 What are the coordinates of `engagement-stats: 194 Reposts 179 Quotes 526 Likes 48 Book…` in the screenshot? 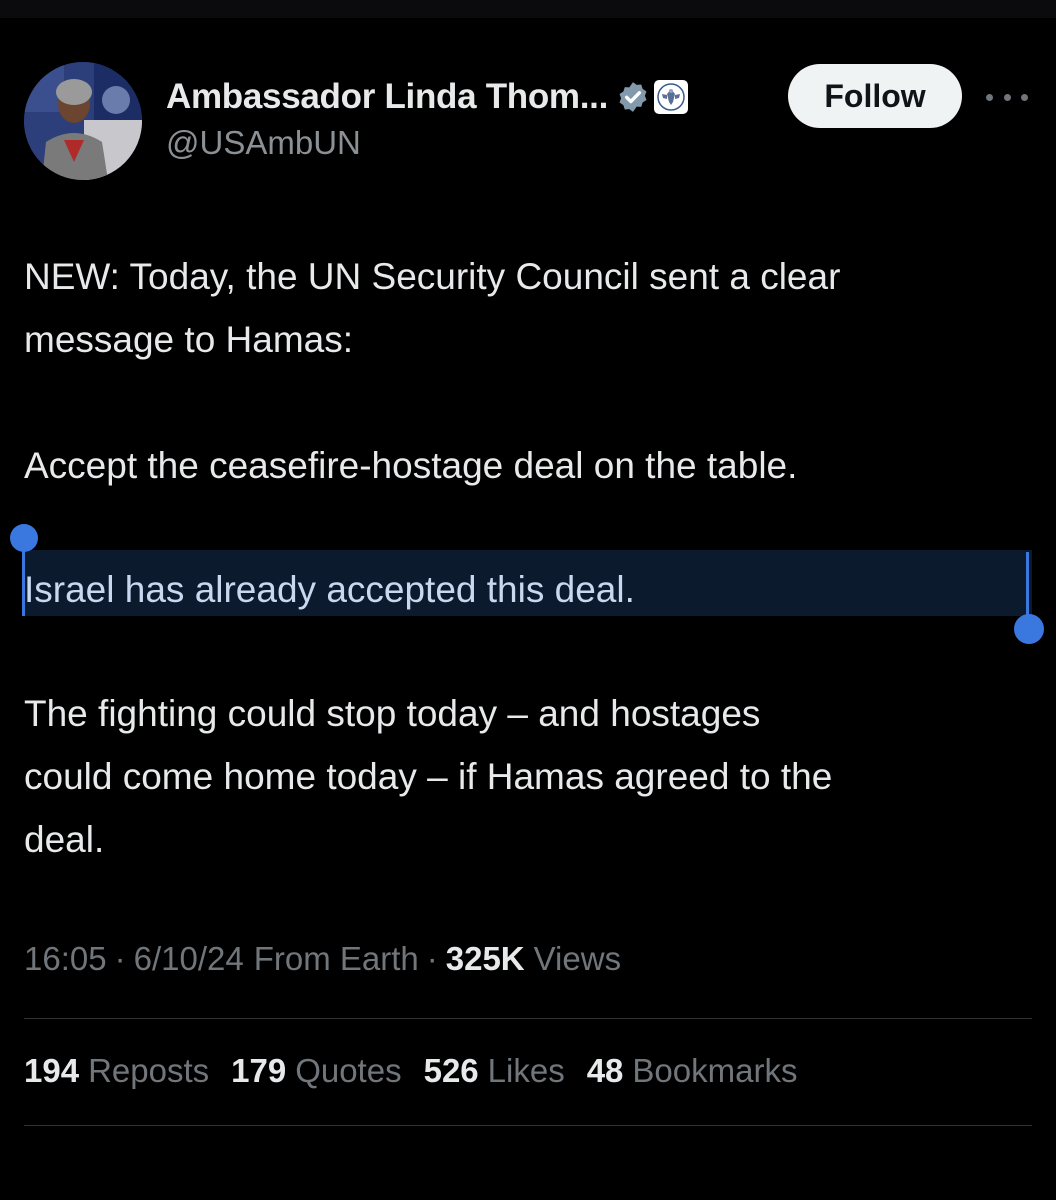 It's located at (421, 1071).